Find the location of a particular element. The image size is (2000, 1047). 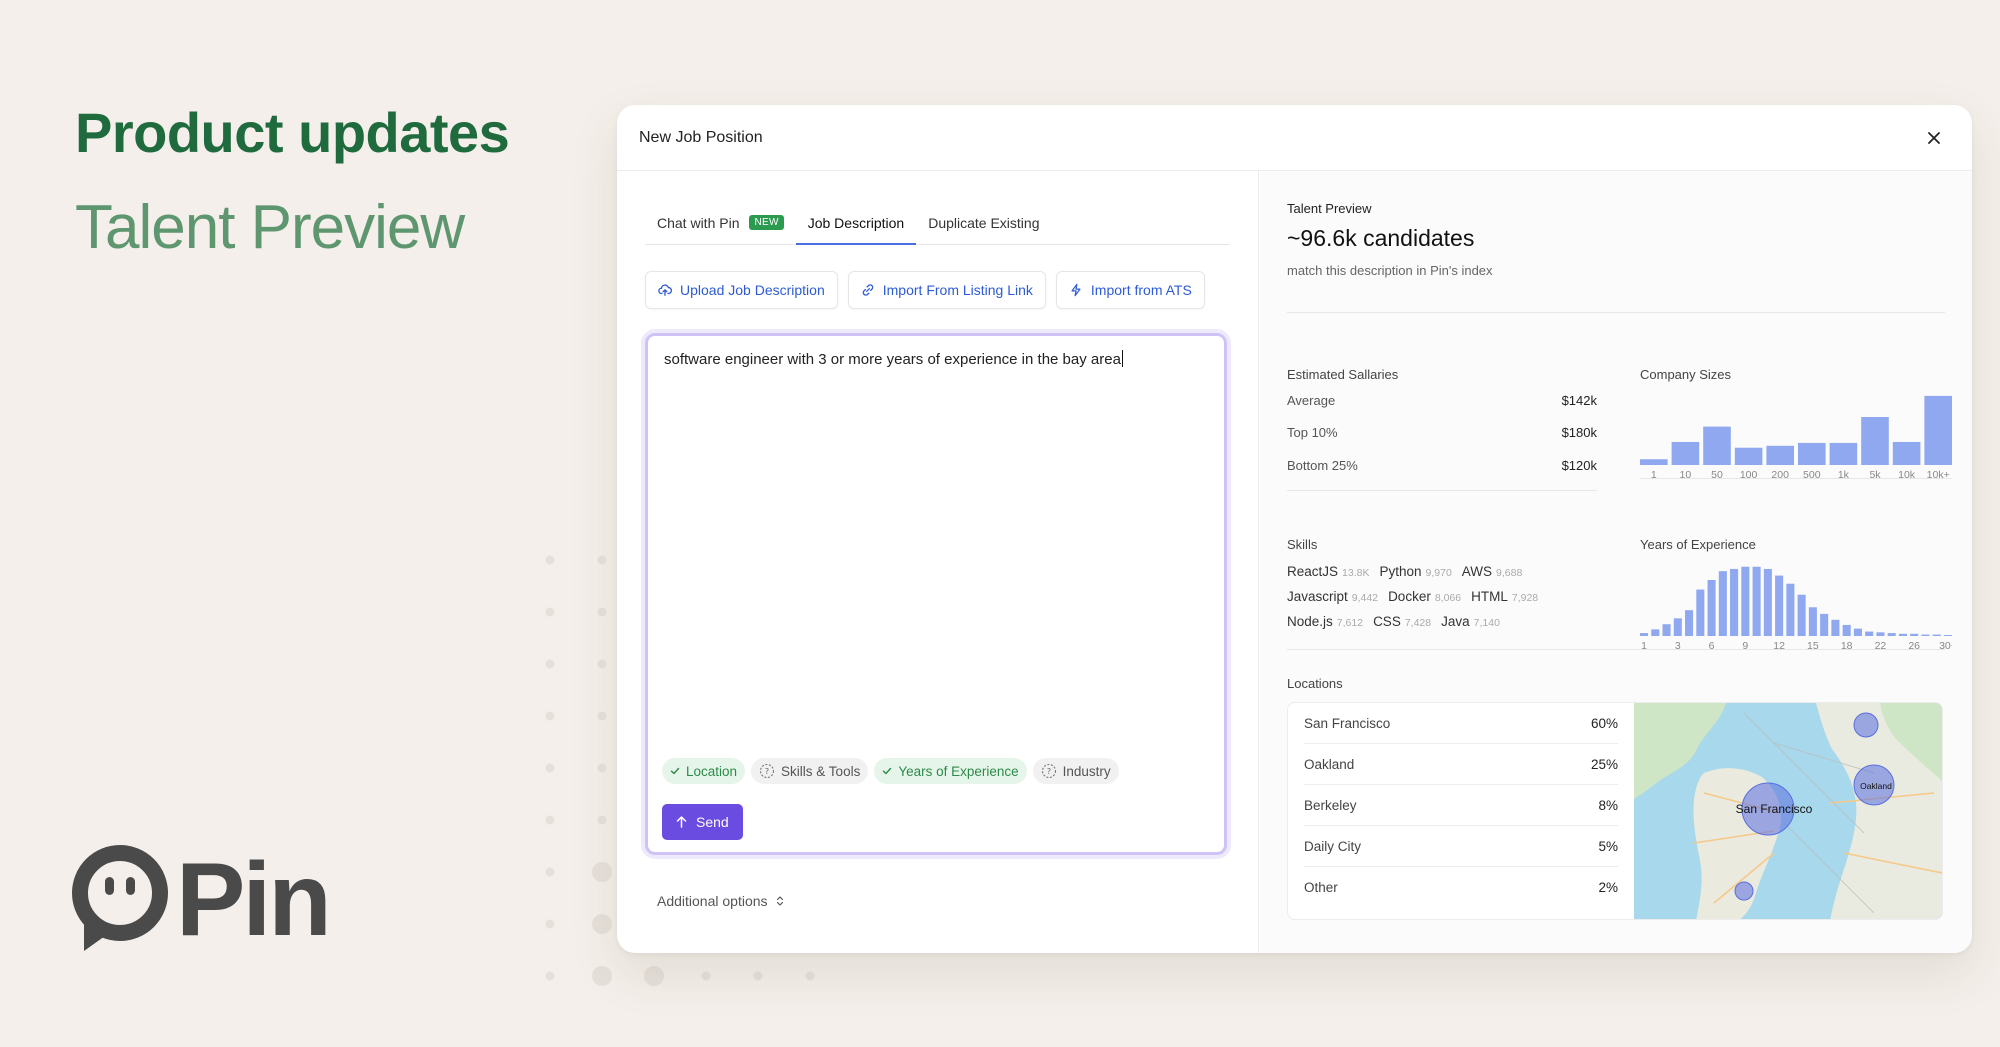

location-name: Oakland is located at coordinates (1329, 764).